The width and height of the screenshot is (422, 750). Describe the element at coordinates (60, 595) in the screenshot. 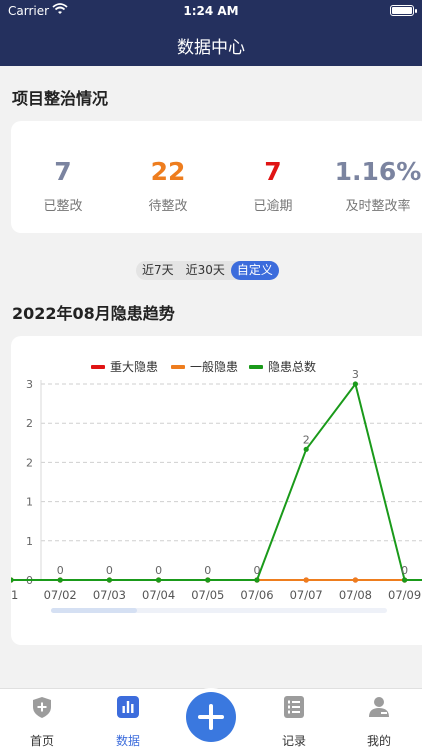

I see `x-tick-label: 07/02` at that location.